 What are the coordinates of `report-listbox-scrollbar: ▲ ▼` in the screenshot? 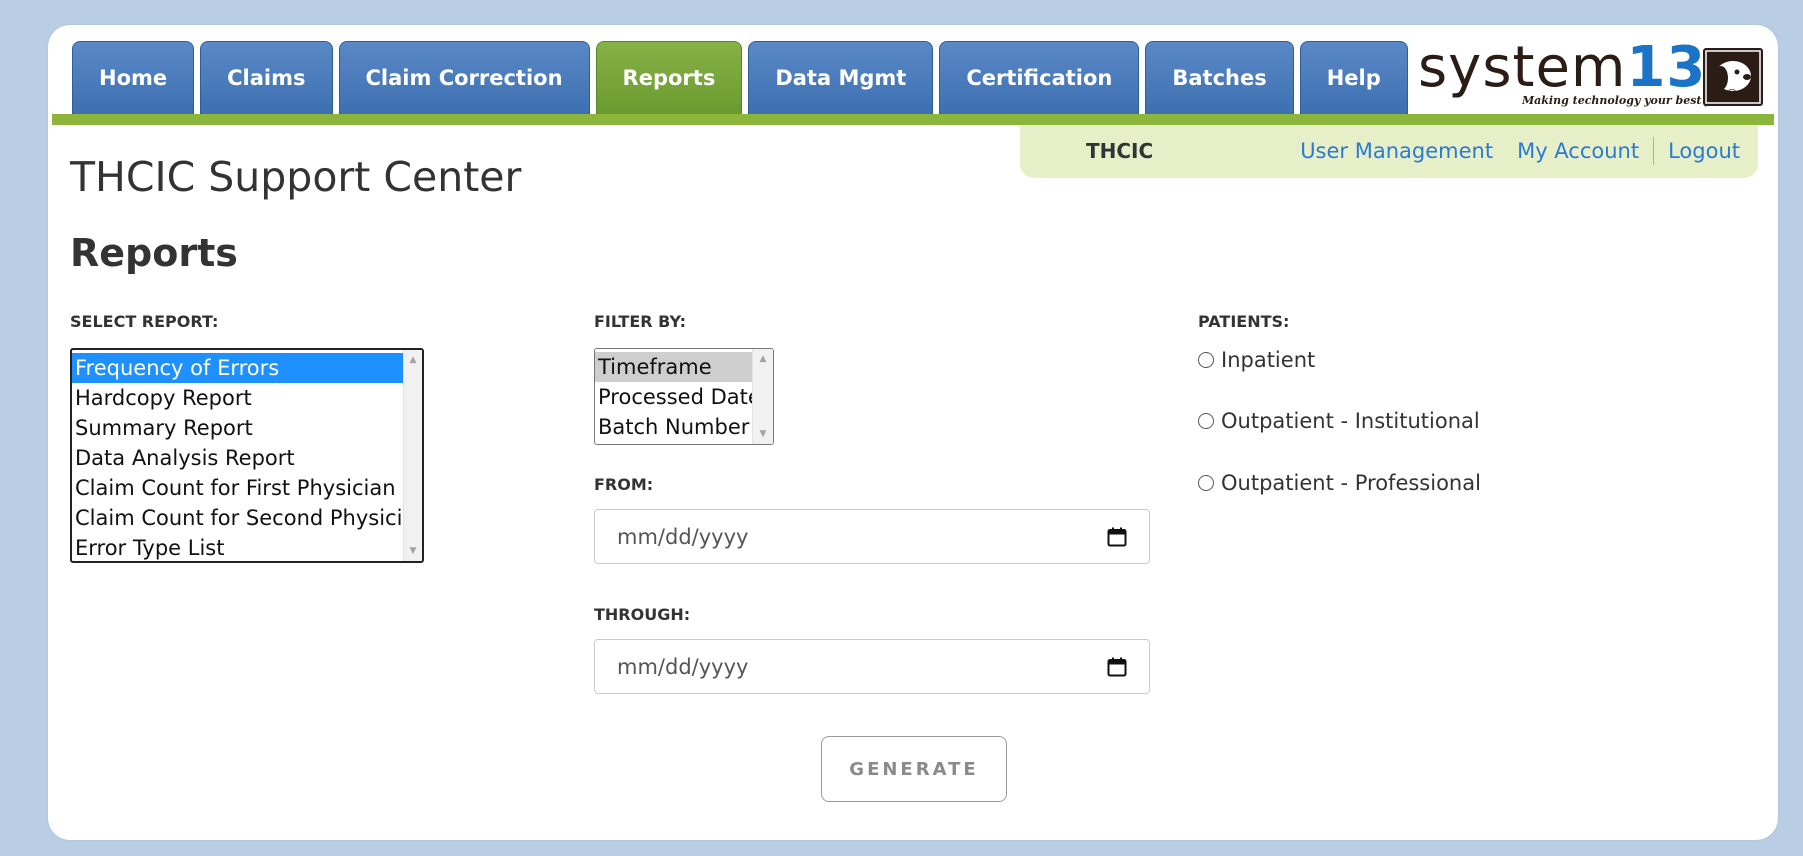 It's located at (412, 455).